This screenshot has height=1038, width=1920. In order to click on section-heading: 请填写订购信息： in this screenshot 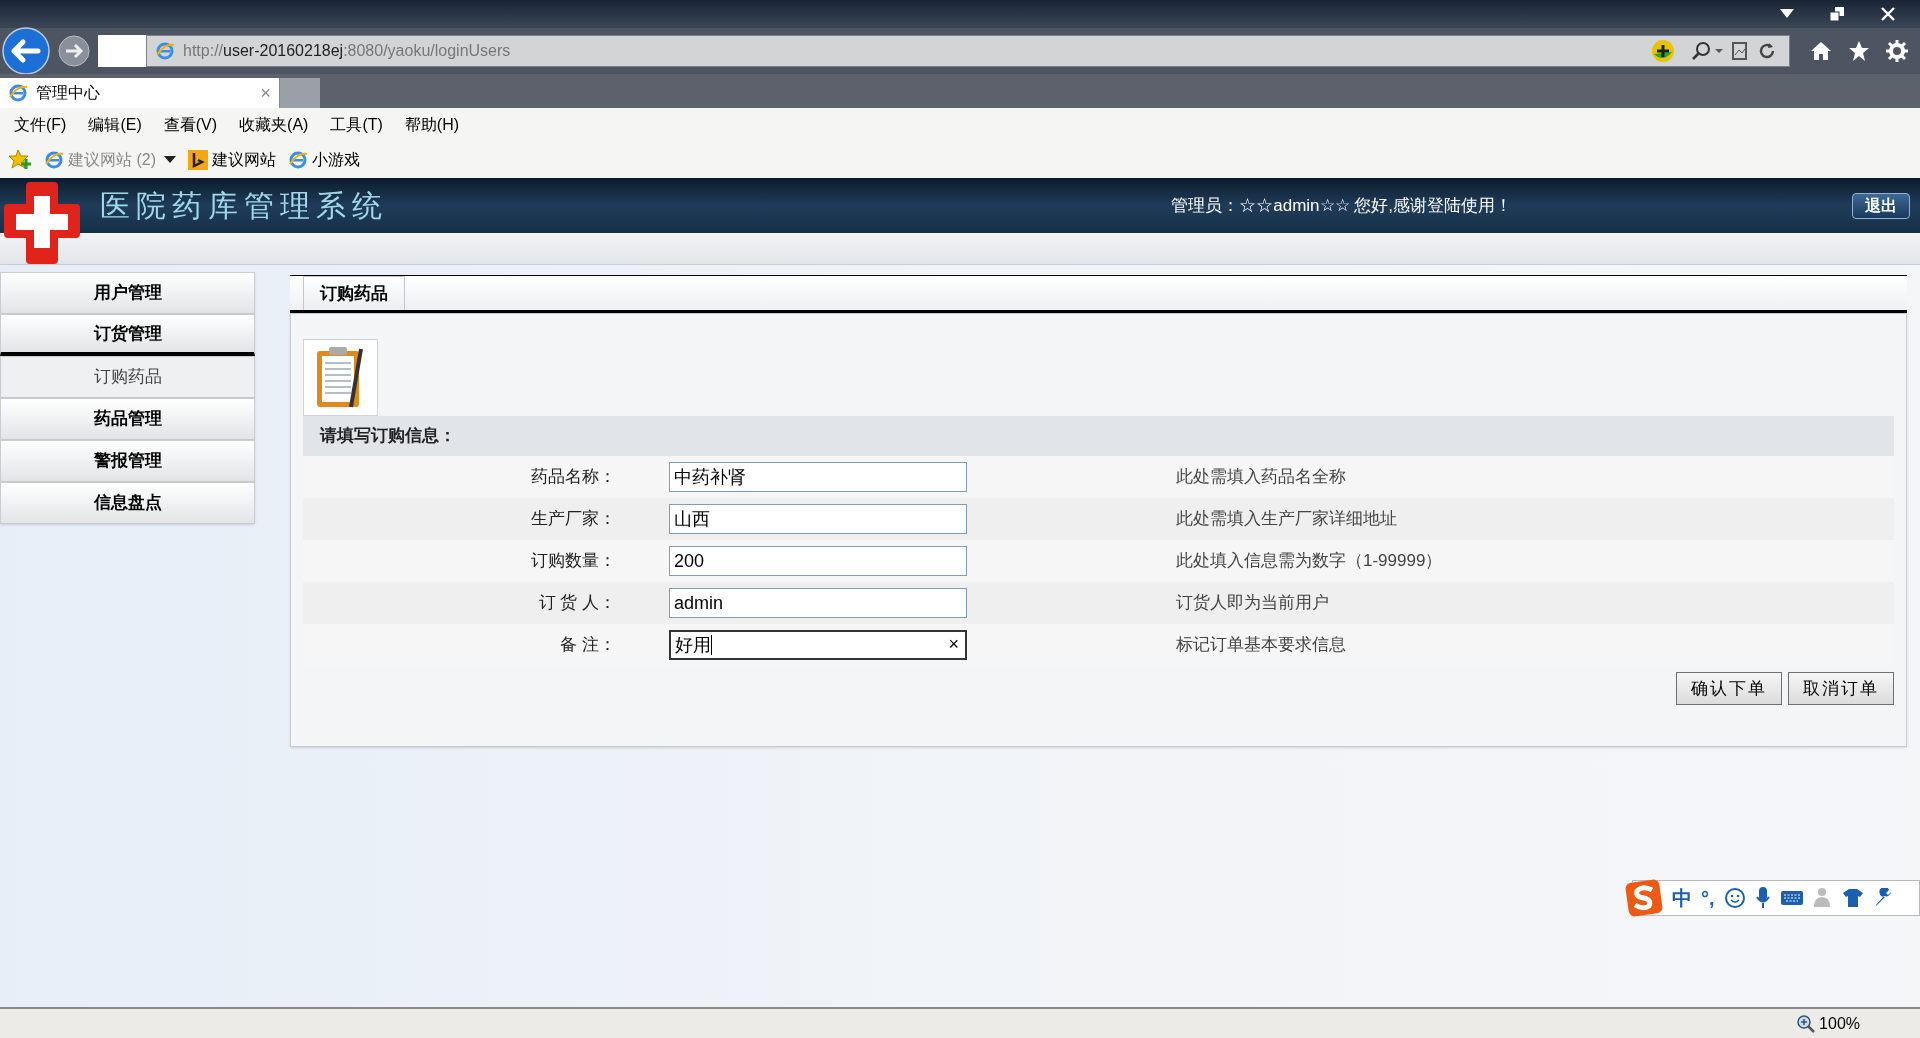, I will do `click(1098, 436)`.